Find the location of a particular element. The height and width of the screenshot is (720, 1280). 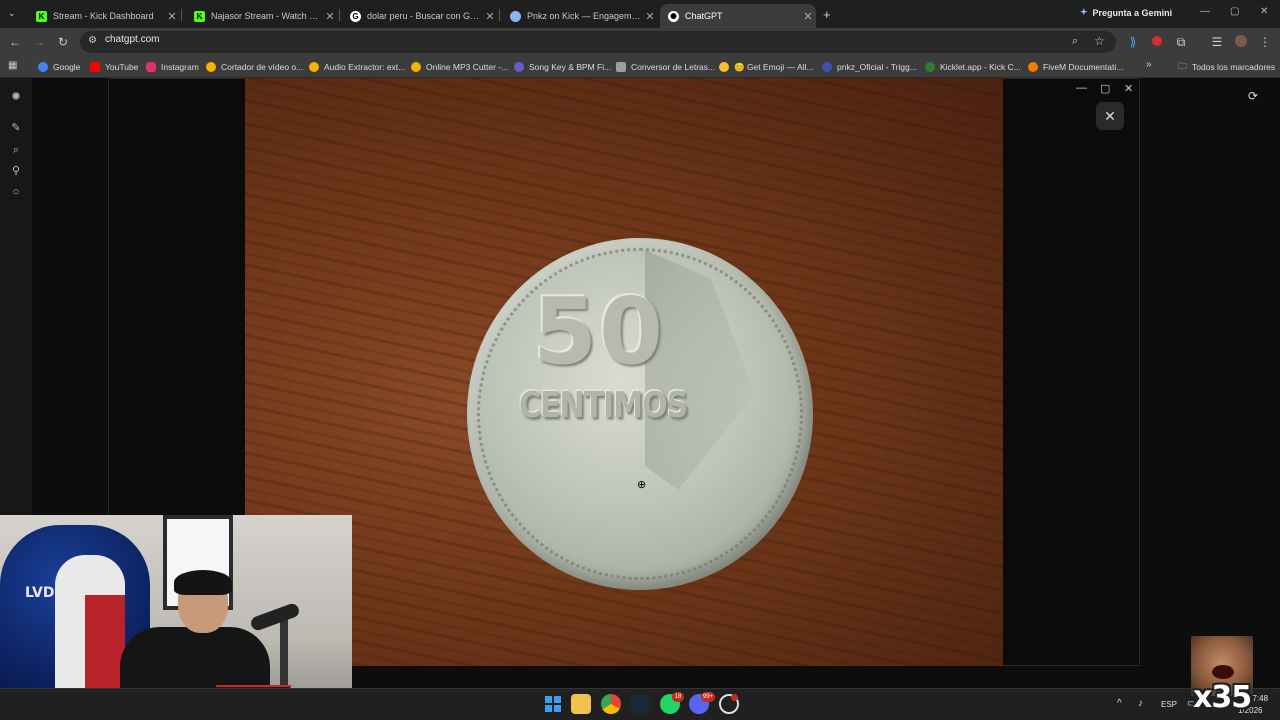

bookmark-label: YouTube is located at coordinates (122, 67).